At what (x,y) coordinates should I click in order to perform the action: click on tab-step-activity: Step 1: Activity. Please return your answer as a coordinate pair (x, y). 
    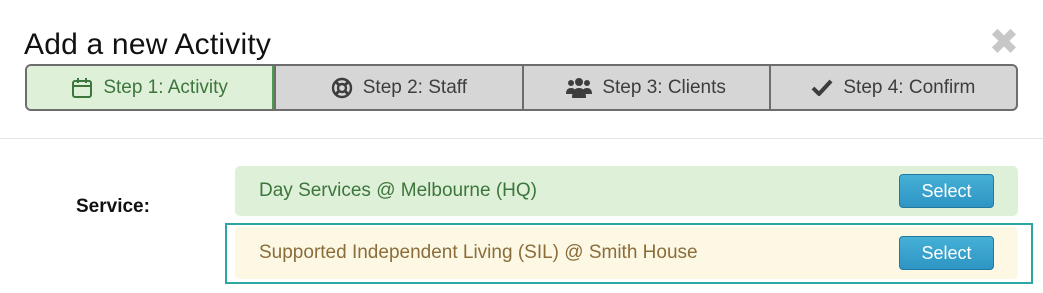
    Looking at the image, I should click on (151, 87).